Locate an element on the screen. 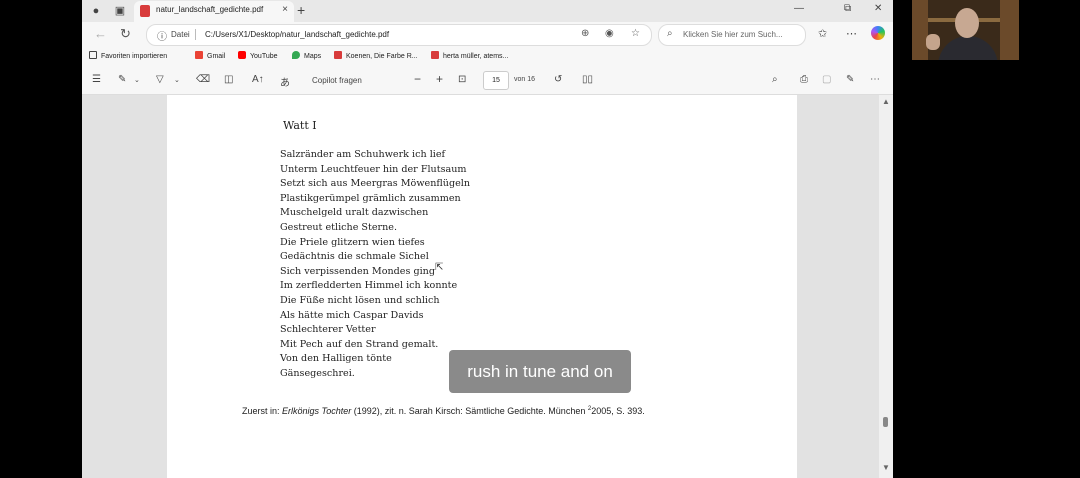 Image resolution: width=1080 pixels, height=478 pixels. scroll-down-icon: ▼ is located at coordinates (886, 467).